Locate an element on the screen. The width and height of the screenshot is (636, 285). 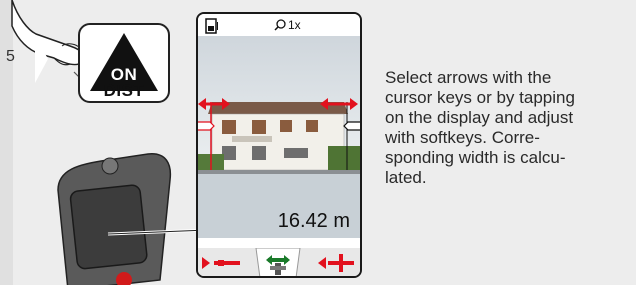
distance-meter-device is located at coordinates (127, 219).